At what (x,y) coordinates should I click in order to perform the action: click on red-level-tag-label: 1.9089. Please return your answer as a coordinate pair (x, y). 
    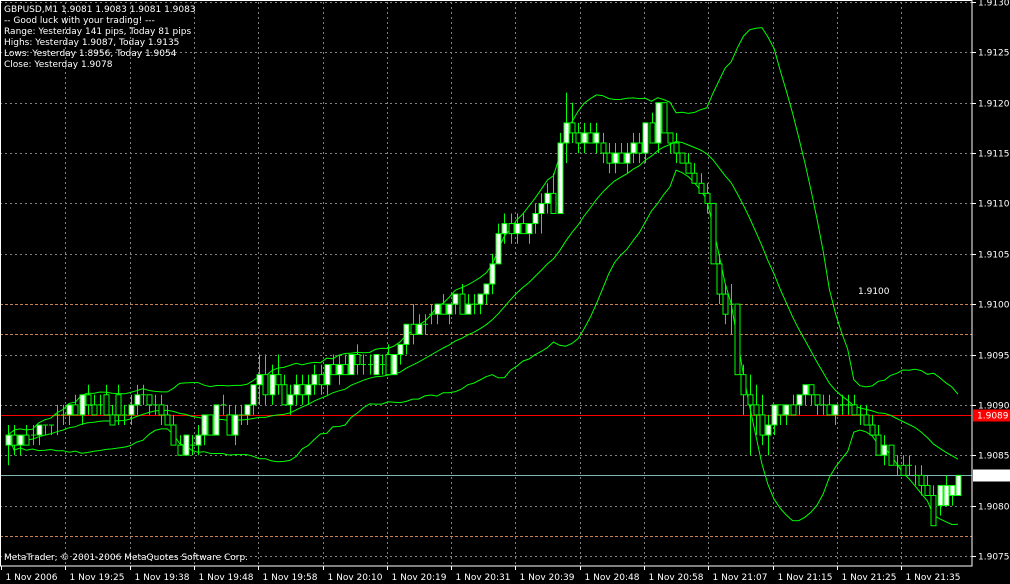
    Looking at the image, I should click on (993, 417).